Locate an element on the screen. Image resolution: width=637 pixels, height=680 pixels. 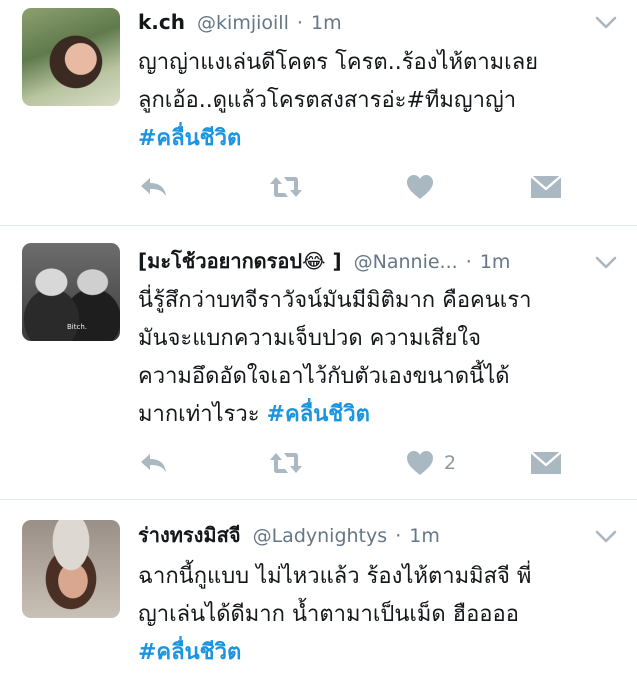
tweet-header: [มะโช้วอยากดรอป😂 ] @Nannie... · 1m is located at coordinates (357, 261).